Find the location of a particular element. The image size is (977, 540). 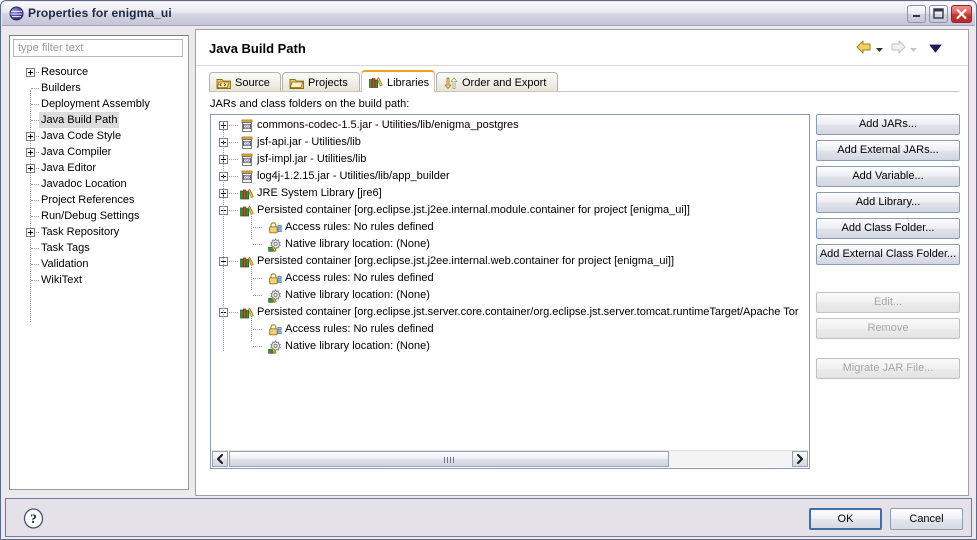

sidebar-item-task-repository: Task Repository is located at coordinates (99, 232).